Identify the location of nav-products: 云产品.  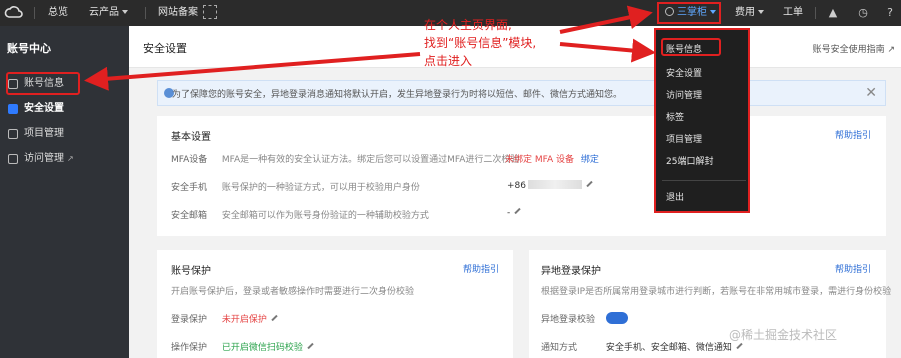
(108, 13).